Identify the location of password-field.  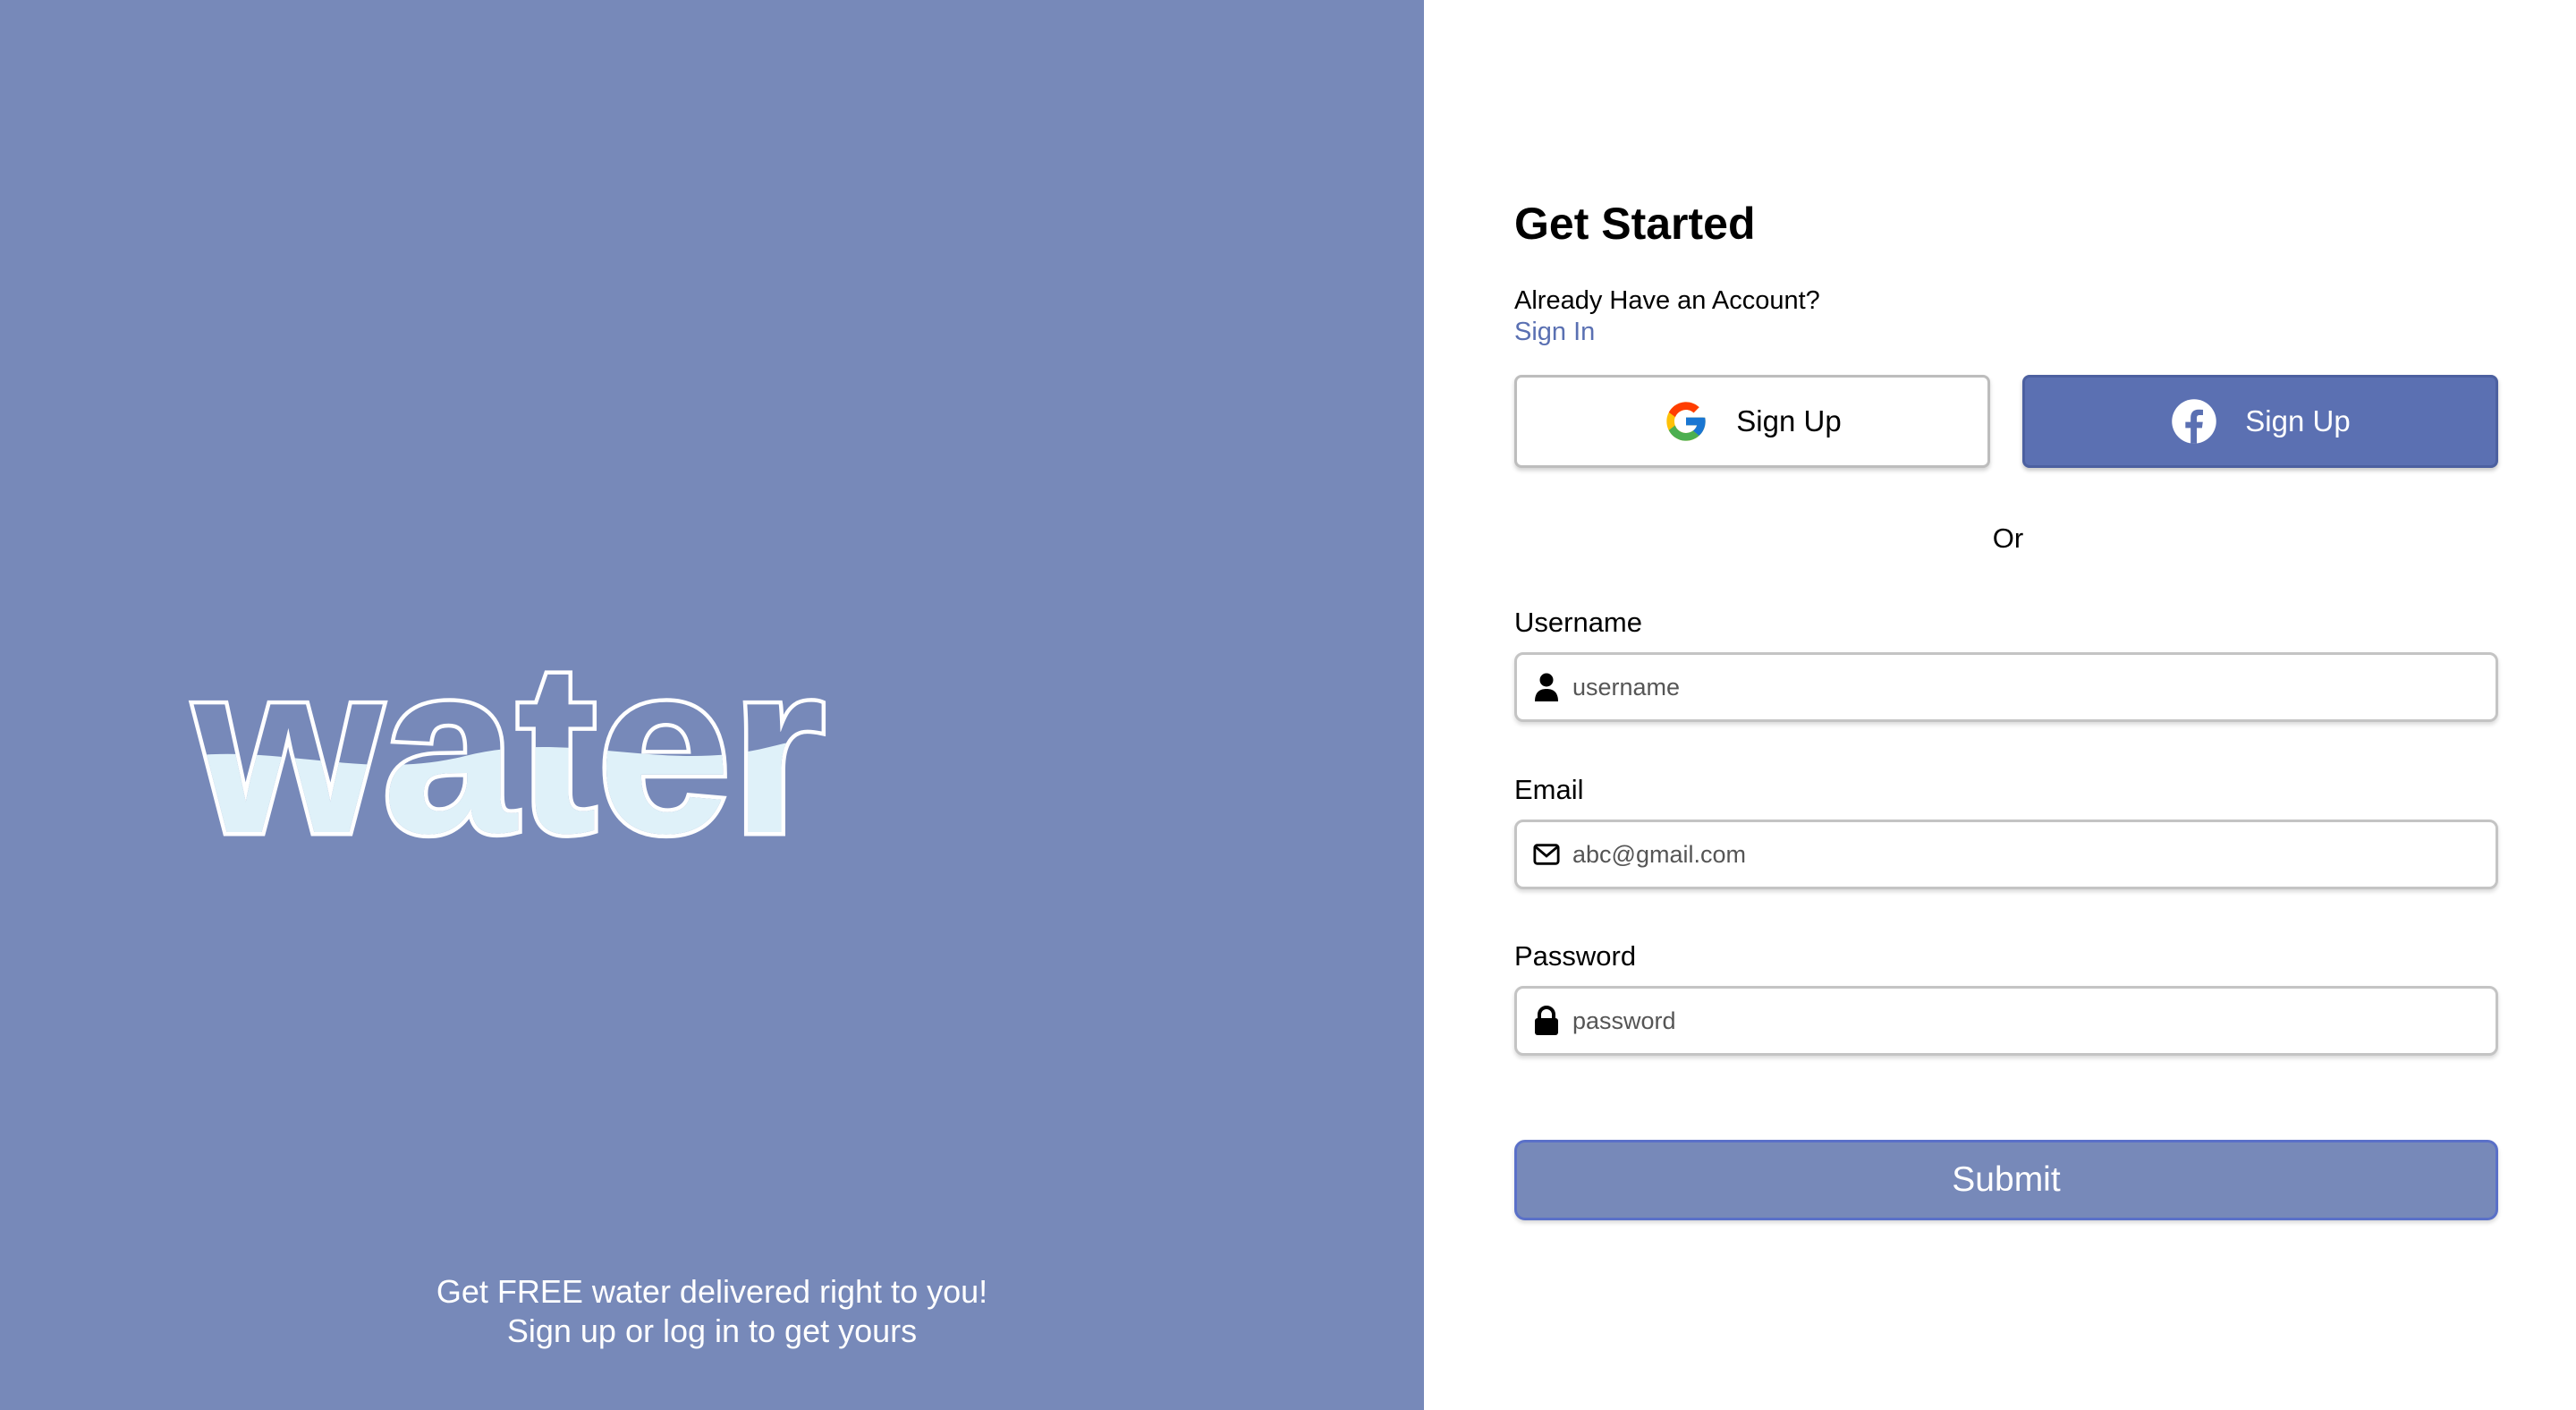
(2006, 1021).